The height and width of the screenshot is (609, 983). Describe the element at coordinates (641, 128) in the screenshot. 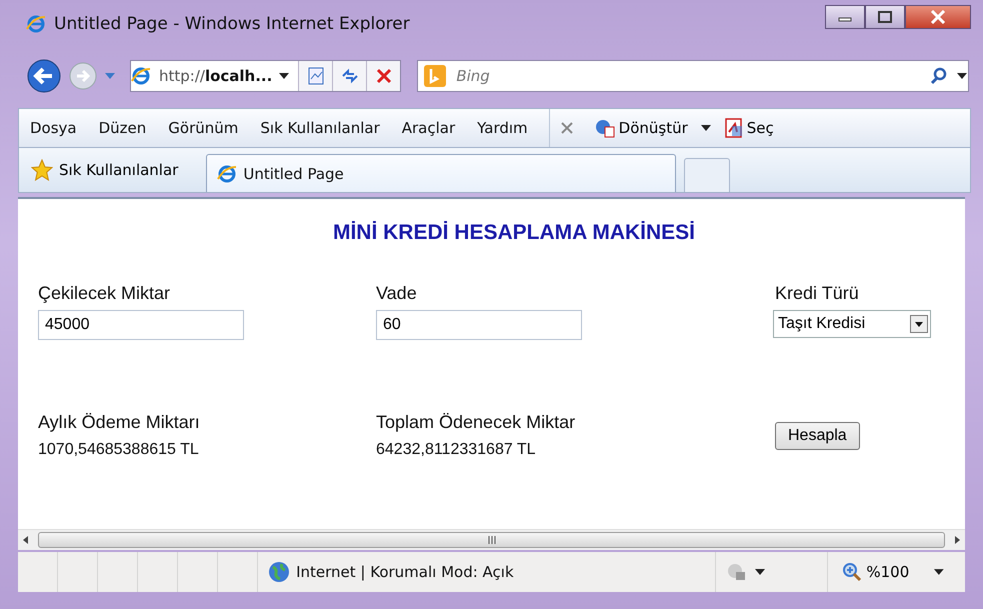

I see `convert-button: Dönüştür` at that location.